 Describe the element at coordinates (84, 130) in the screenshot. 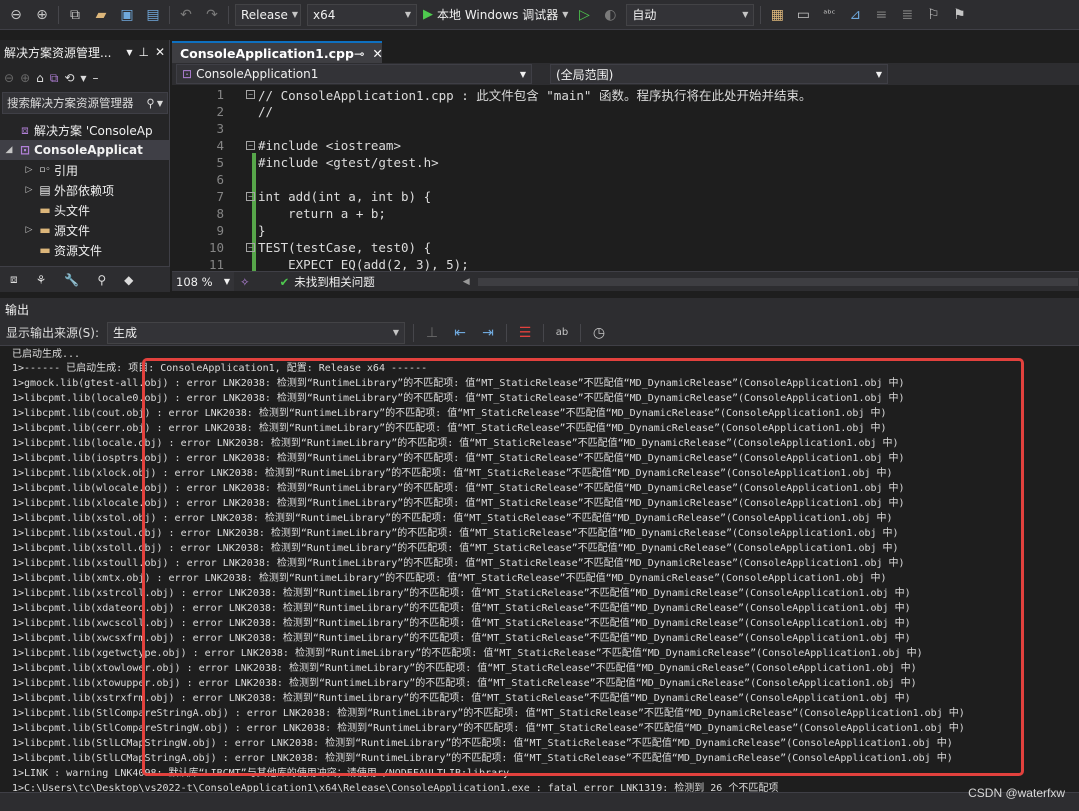

I see `tree-item-solution: ⧈ 解决方案 'ConsoleAp` at that location.